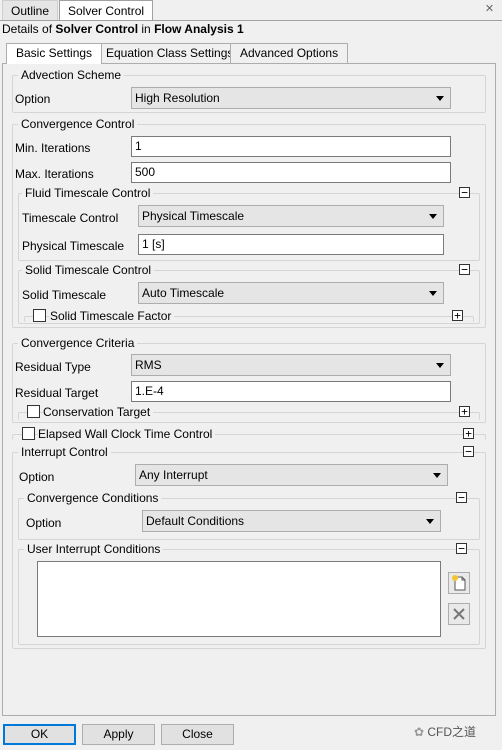 The image size is (502, 750). I want to click on residual-target-label: Residual Target, so click(57, 393).